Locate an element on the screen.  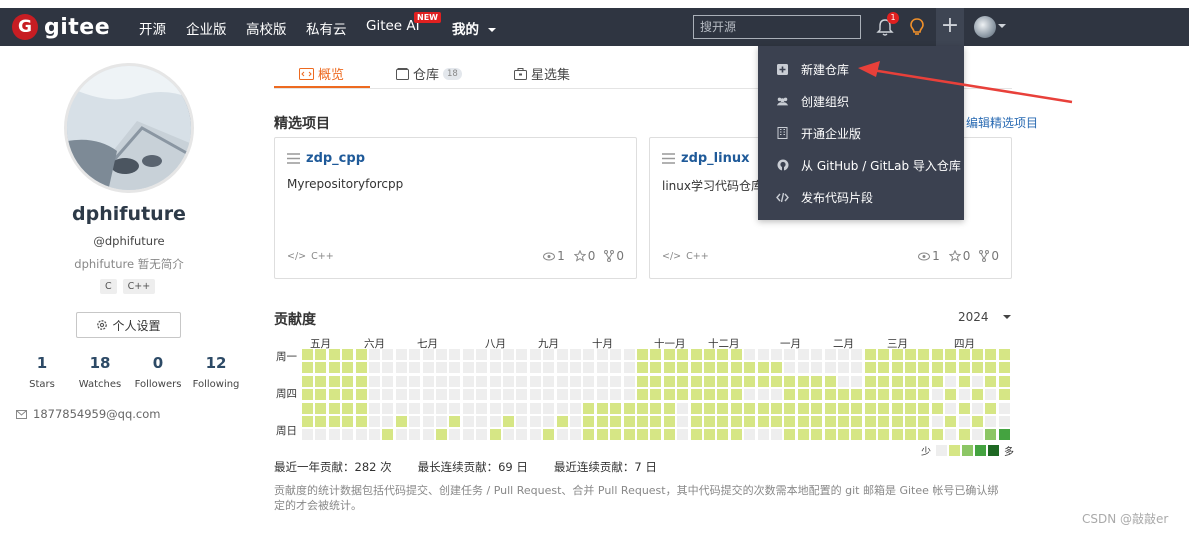
profile-email: 1877854959@qq.com is located at coordinates (88, 414).